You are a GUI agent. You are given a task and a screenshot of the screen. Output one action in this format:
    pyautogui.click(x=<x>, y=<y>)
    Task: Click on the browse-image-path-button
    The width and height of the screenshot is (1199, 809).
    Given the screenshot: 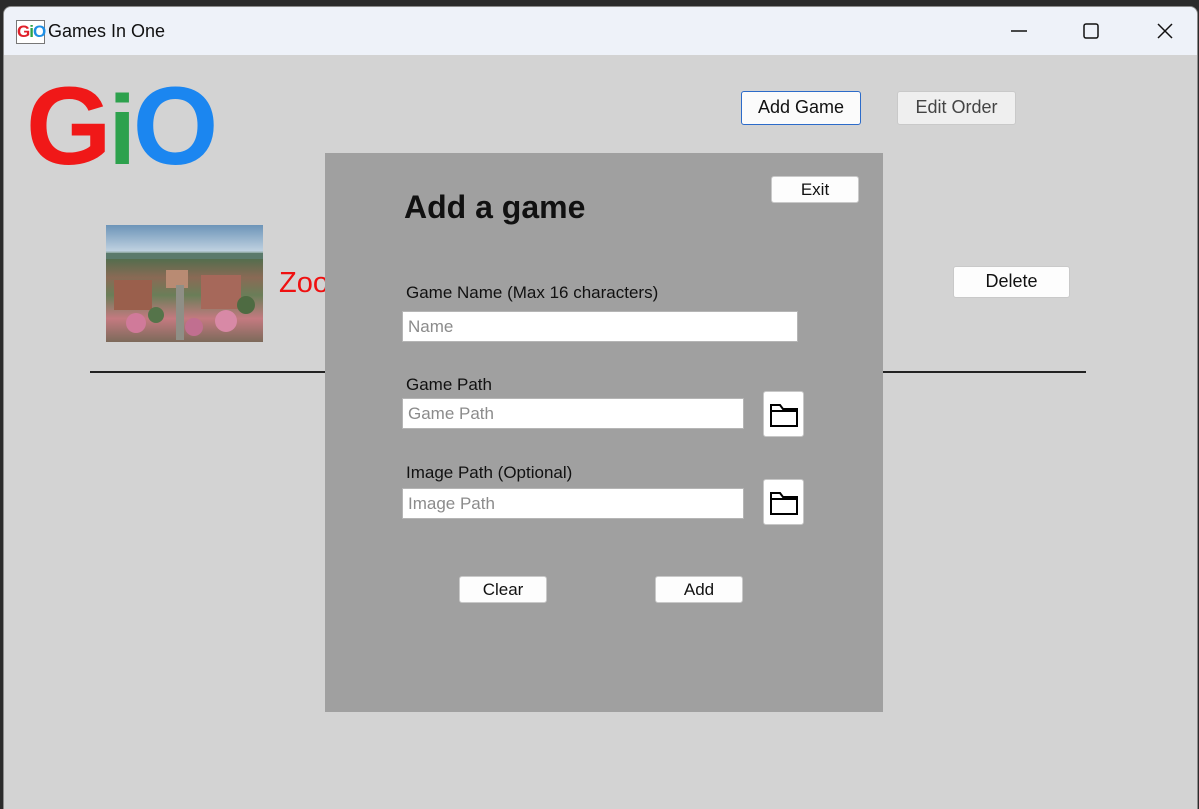 What is the action you would take?
    pyautogui.click(x=783, y=502)
    